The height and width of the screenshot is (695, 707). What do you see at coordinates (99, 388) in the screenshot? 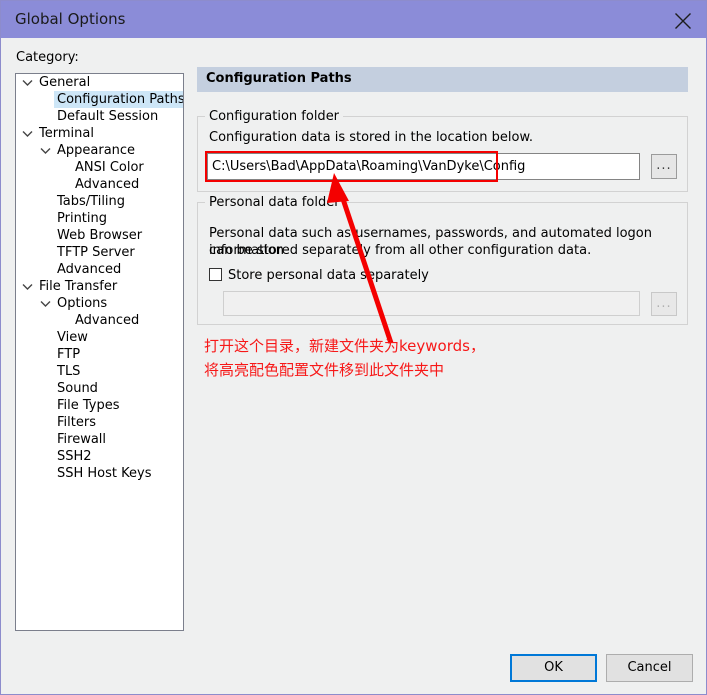
I see `sidebar-item-sound: Sound` at bounding box center [99, 388].